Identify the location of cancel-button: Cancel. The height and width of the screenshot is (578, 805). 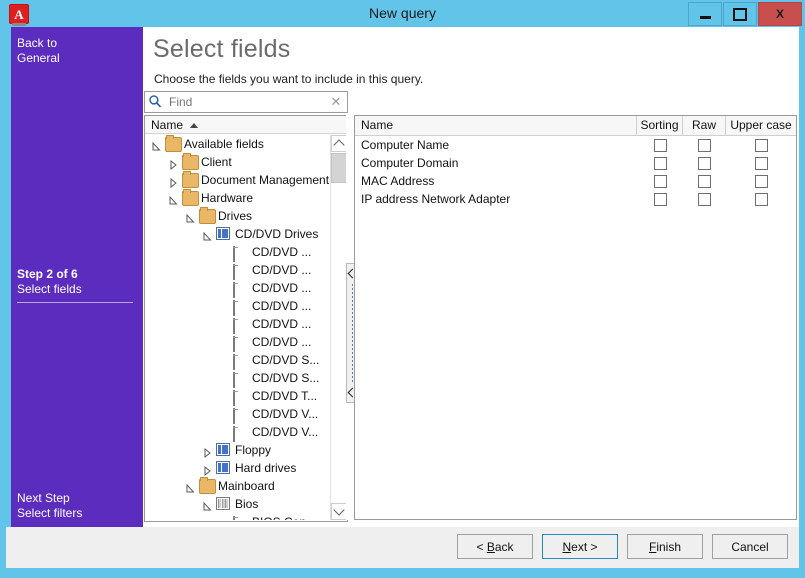
(750, 546).